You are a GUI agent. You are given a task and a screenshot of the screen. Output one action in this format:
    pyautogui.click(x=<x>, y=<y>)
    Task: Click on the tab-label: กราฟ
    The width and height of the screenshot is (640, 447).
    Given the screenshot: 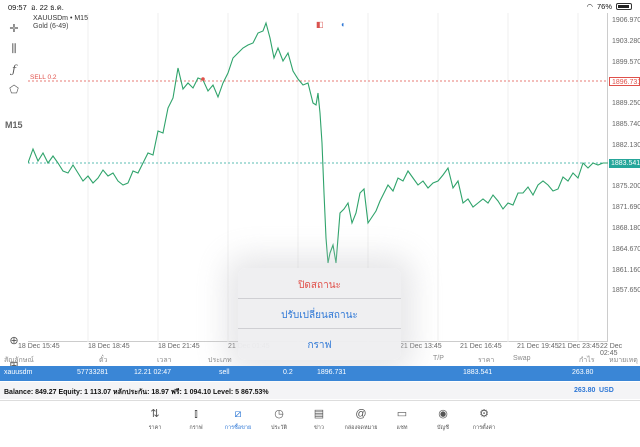 What is the action you would take?
    pyautogui.click(x=196, y=428)
    